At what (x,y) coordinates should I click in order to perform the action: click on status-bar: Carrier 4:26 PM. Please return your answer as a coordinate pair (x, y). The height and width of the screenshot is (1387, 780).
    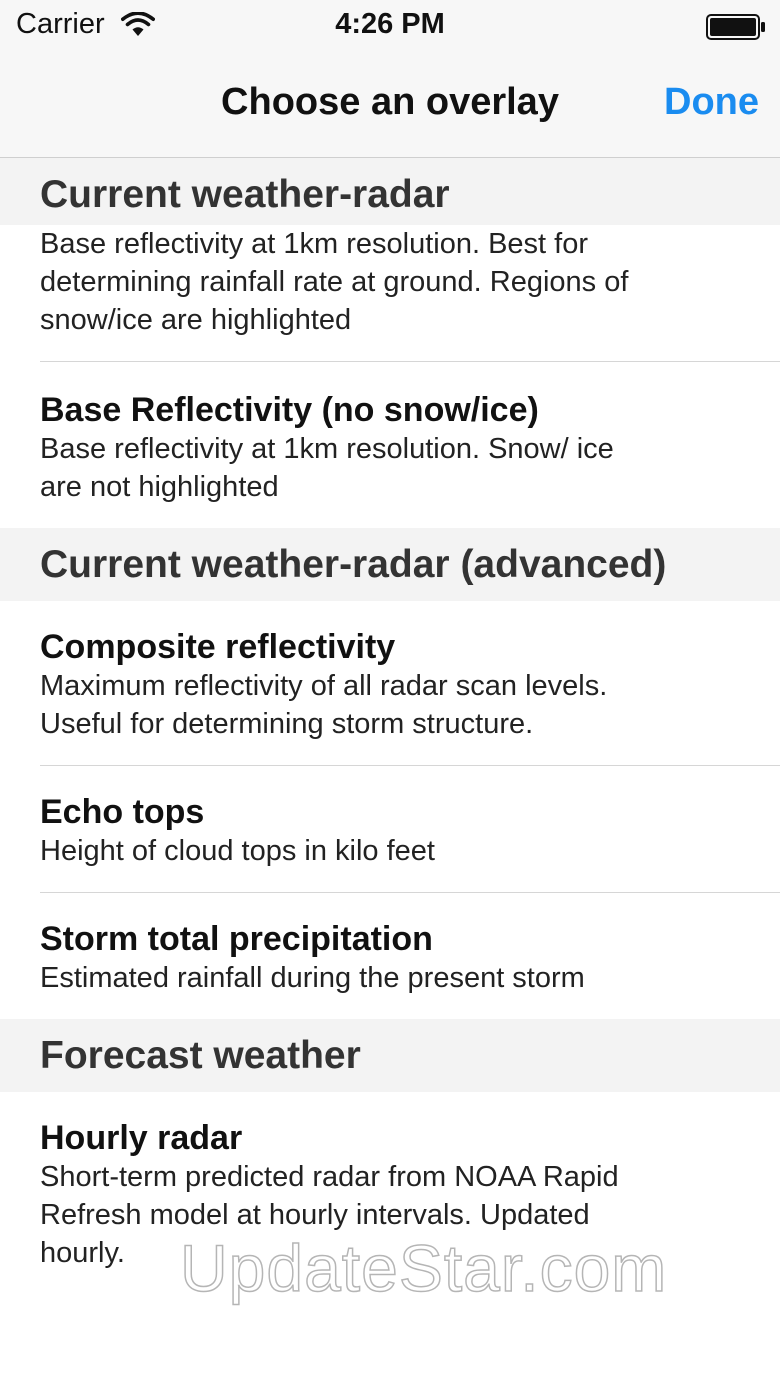
    Looking at the image, I should click on (390, 27).